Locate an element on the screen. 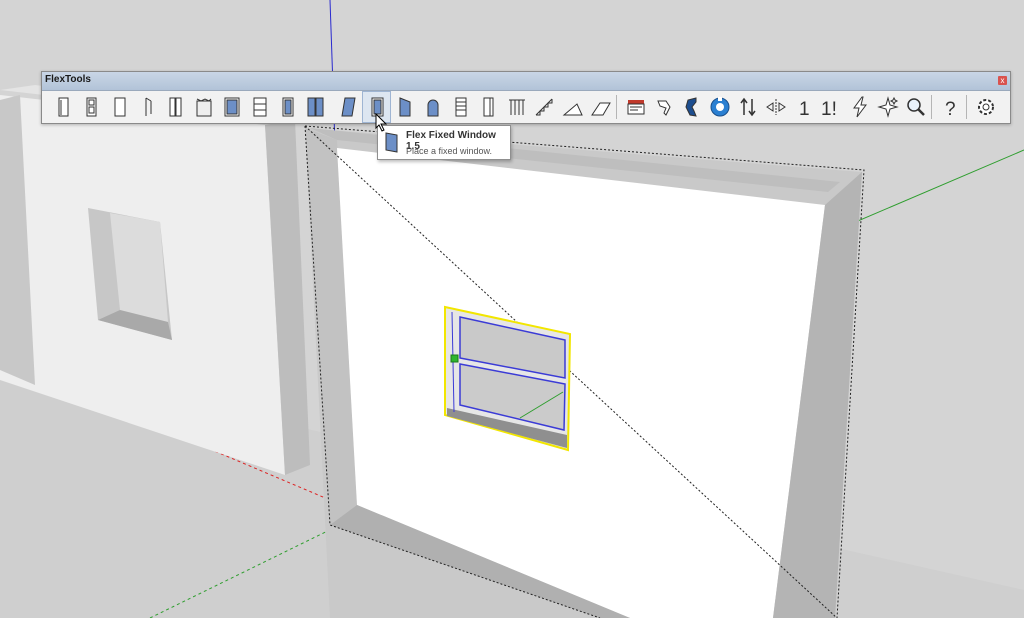  door-icon is located at coordinates (63, 107).